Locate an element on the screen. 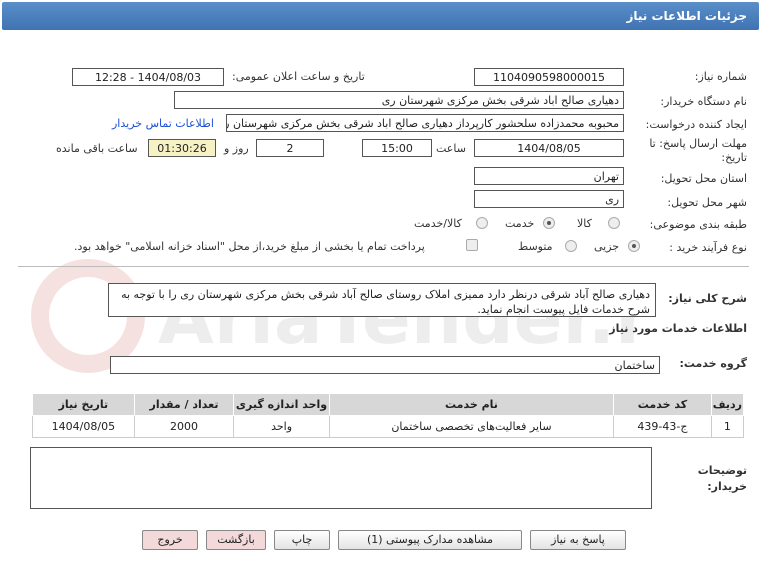 The image size is (761, 566). process-label: نوع فرآیند خرید : is located at coordinates (708, 247).